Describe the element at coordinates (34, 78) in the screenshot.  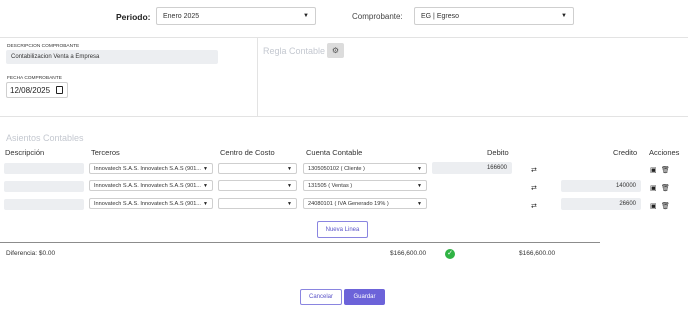
I see `fecha-label: FECHA COMPROBANTE` at that location.